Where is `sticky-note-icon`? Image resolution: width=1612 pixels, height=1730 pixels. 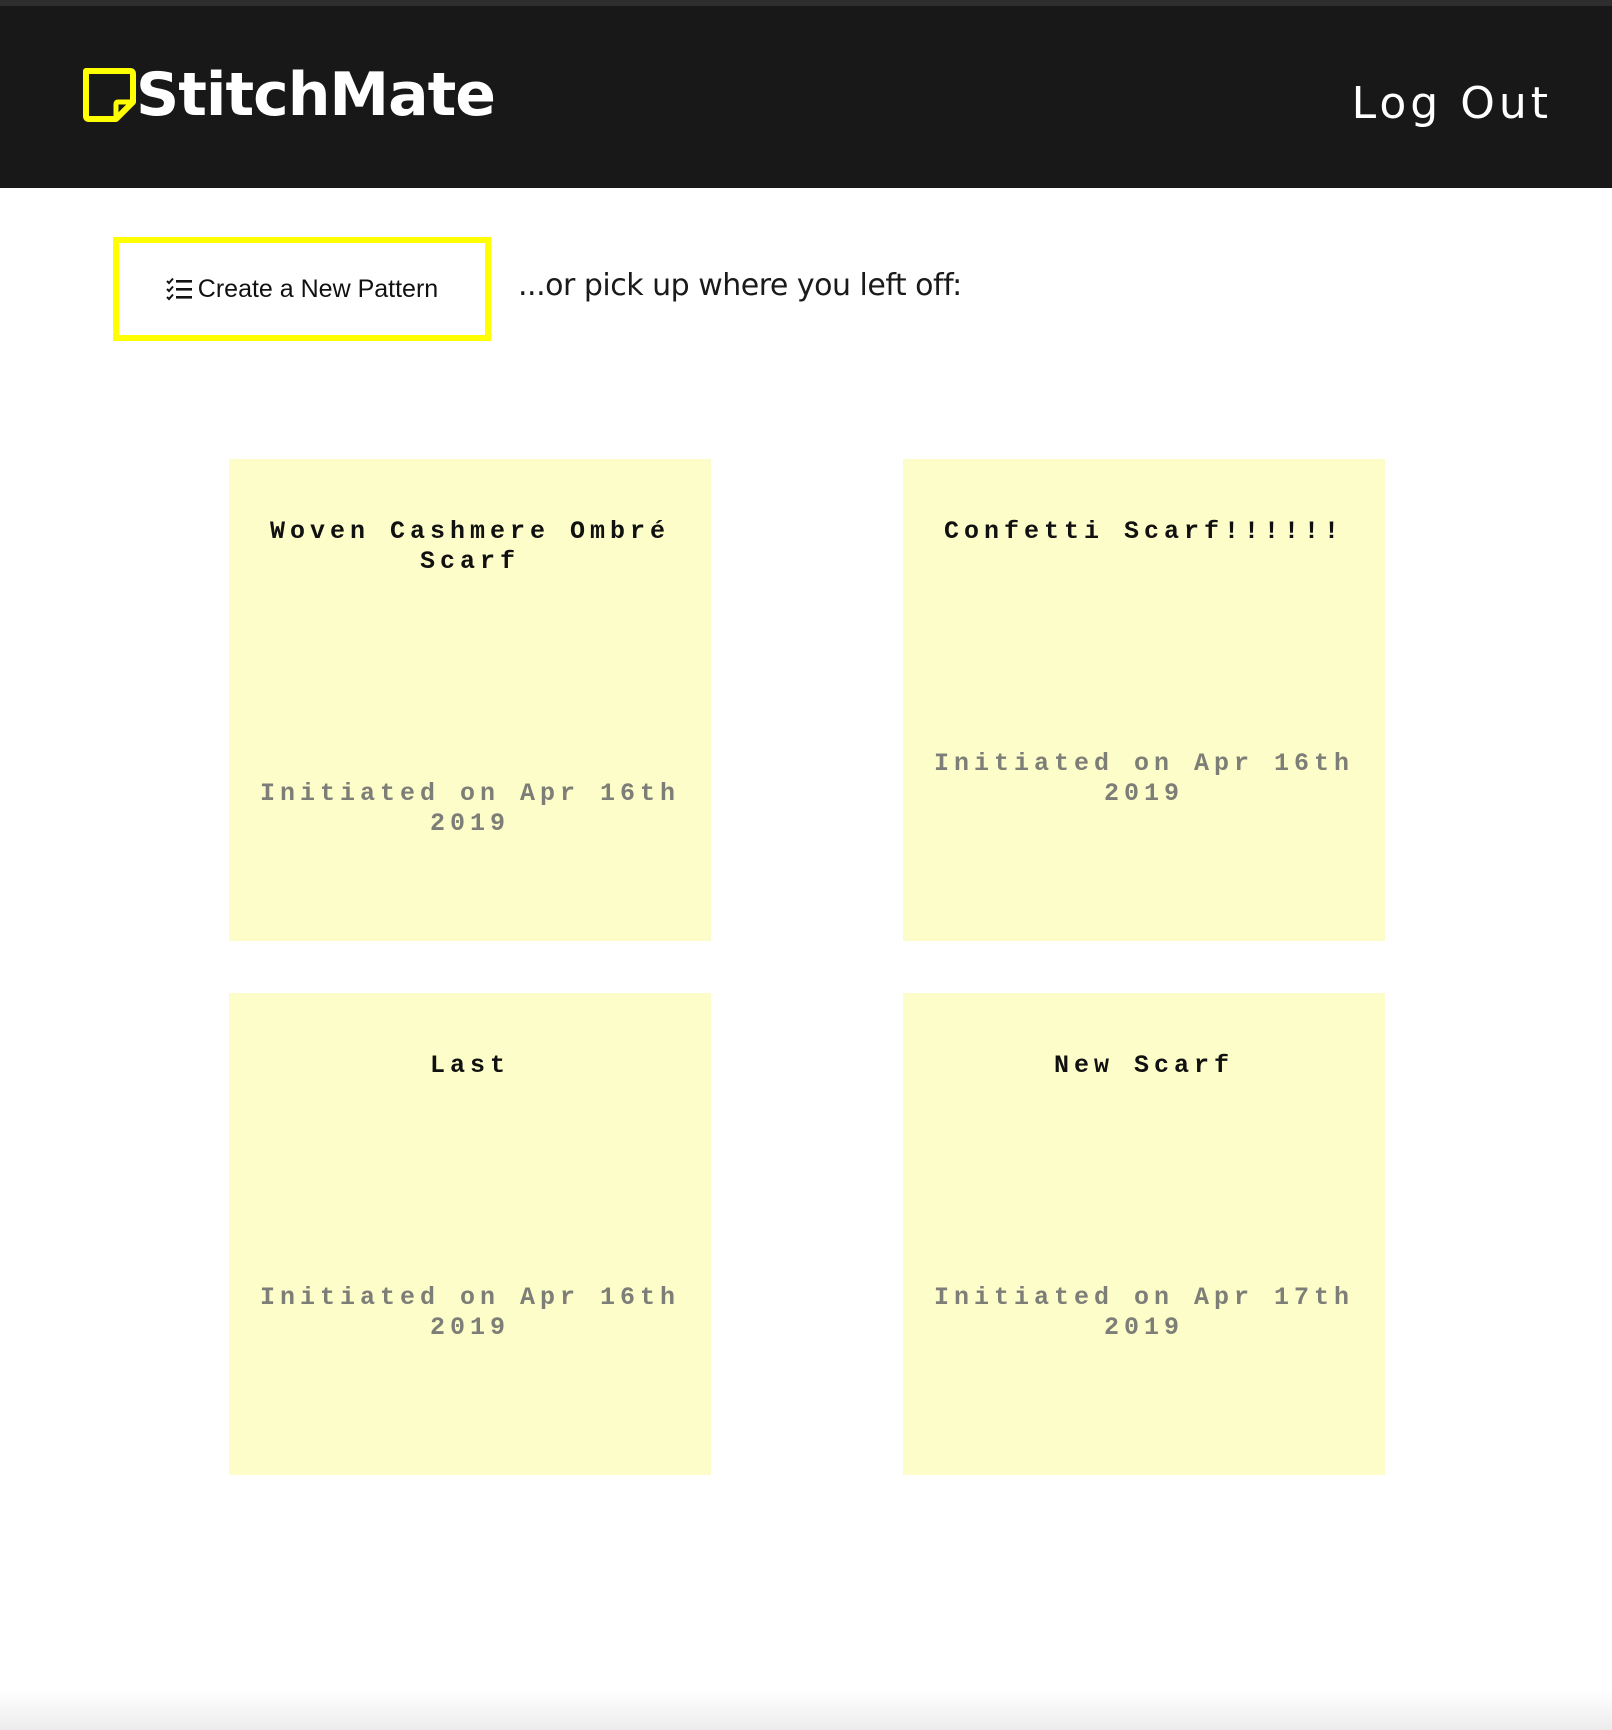
sticky-note-icon is located at coordinates (109, 95).